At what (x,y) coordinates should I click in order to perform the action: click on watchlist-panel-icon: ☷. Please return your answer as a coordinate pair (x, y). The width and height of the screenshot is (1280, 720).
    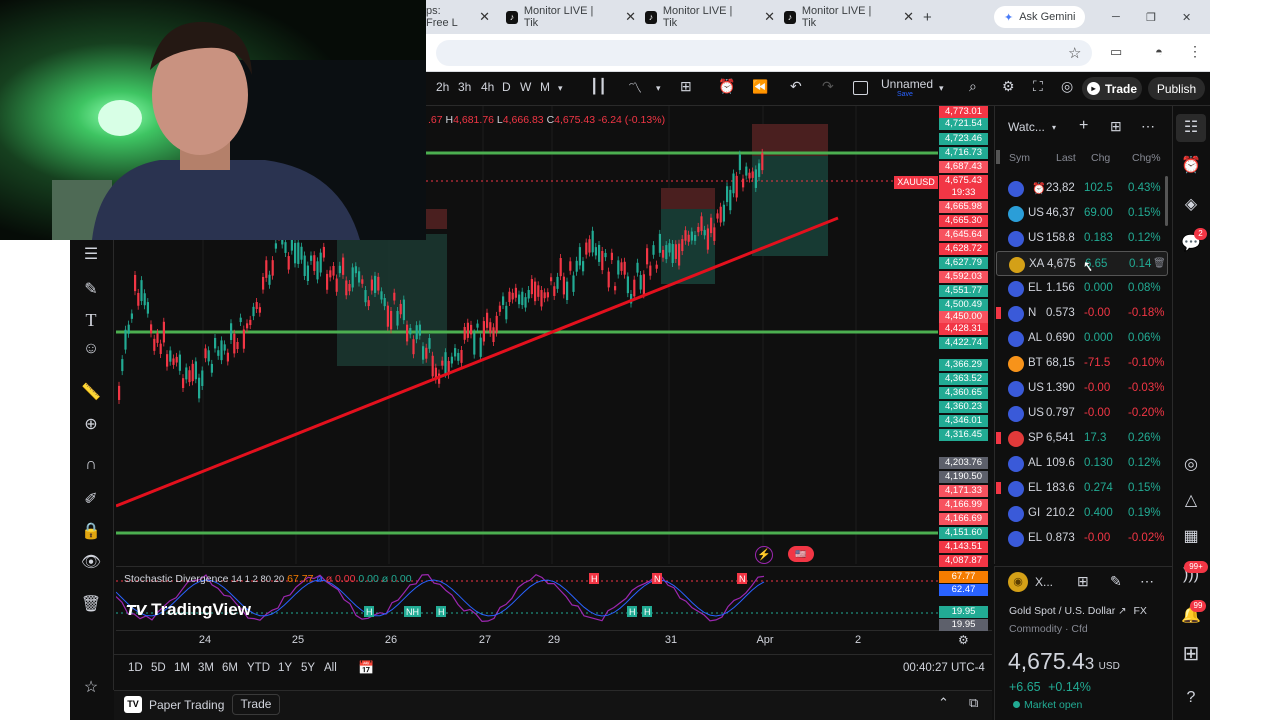
    Looking at the image, I should click on (1191, 128).